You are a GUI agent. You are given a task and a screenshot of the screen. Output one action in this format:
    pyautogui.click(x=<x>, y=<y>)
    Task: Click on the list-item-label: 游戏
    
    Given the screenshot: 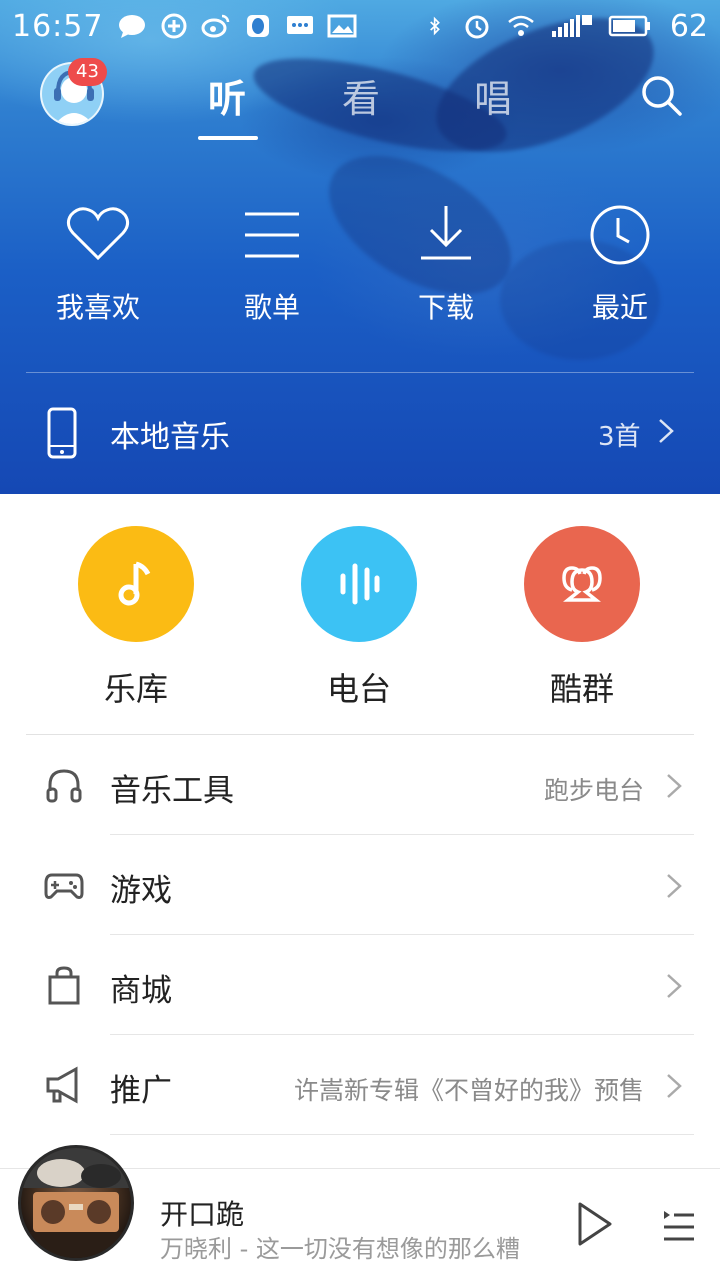 What is the action you would take?
    pyautogui.click(x=141, y=891)
    